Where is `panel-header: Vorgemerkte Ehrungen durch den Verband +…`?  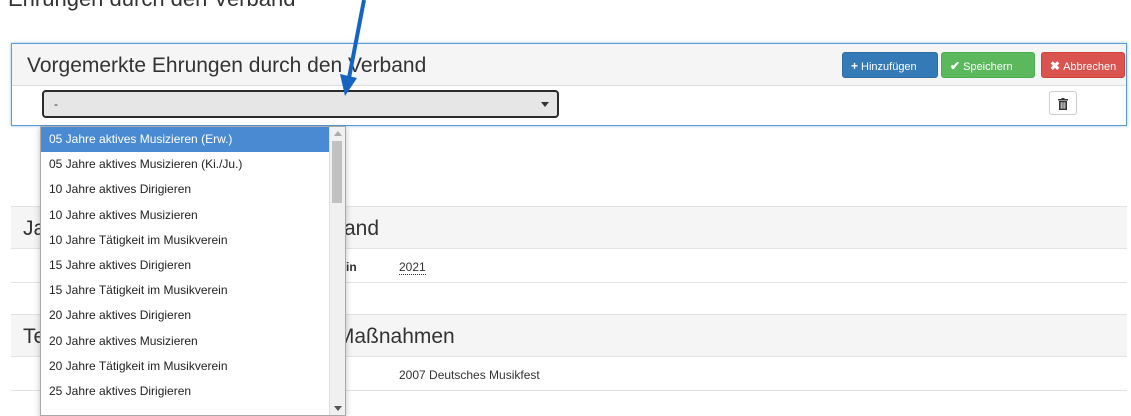
panel-header: Vorgemerkte Ehrungen durch den Verband +… is located at coordinates (569, 65).